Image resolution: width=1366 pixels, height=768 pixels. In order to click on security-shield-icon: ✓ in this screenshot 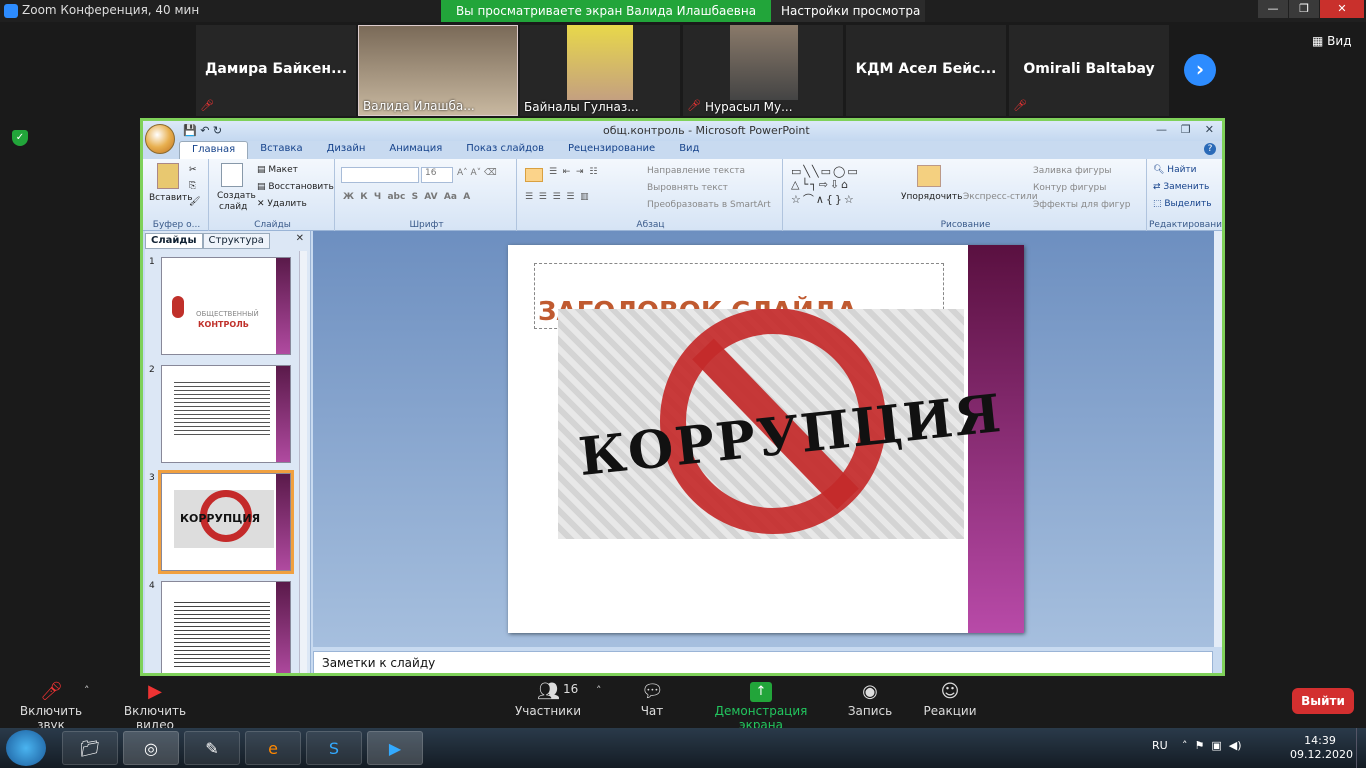, I will do `click(20, 138)`.